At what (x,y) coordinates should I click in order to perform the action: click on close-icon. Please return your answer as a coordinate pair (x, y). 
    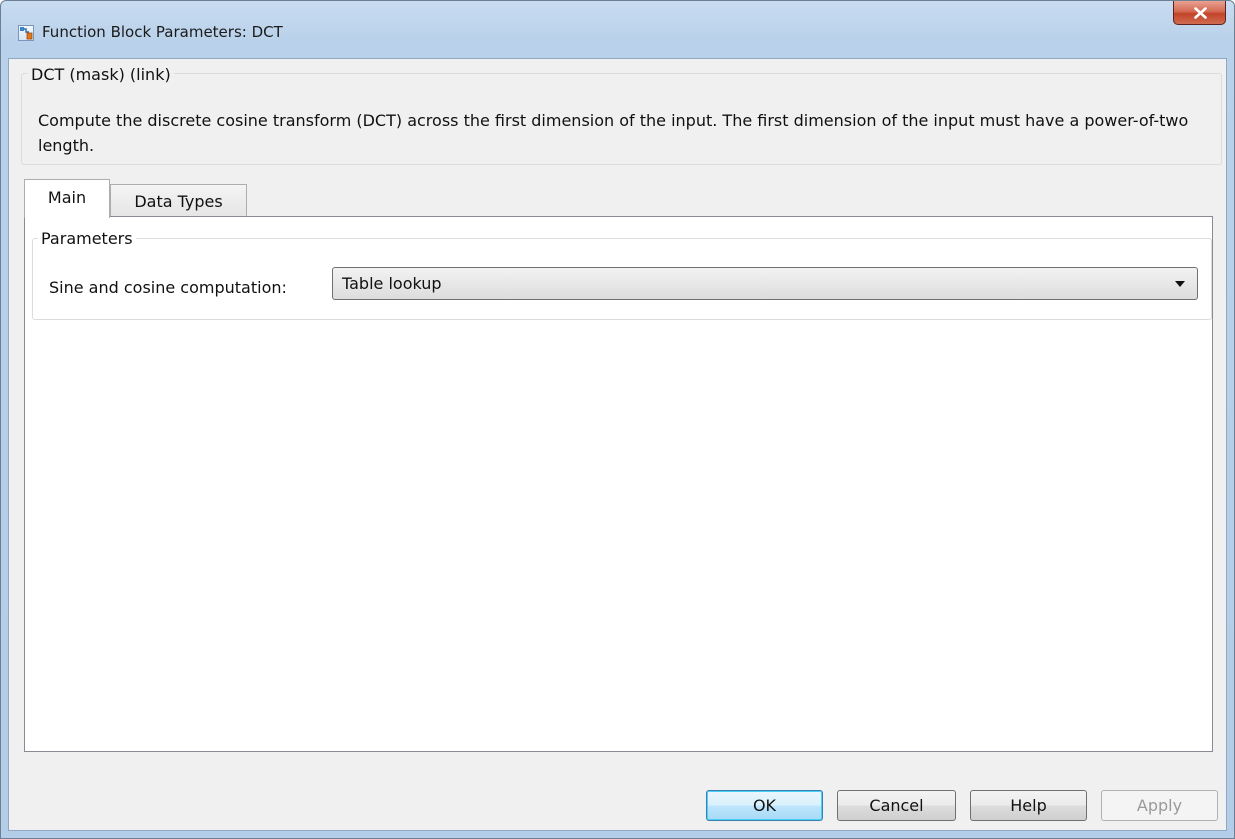
    Looking at the image, I should click on (1200, 13).